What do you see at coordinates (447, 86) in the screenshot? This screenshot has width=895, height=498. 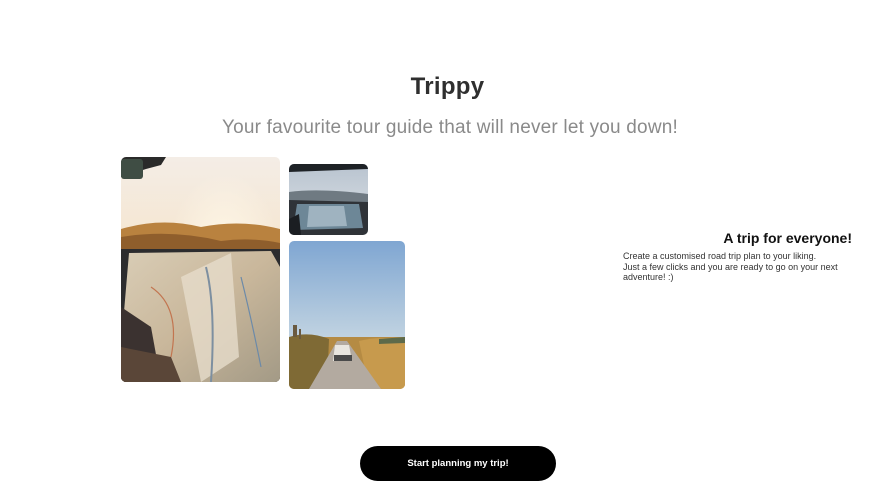 I see `page-title: Trippy` at bounding box center [447, 86].